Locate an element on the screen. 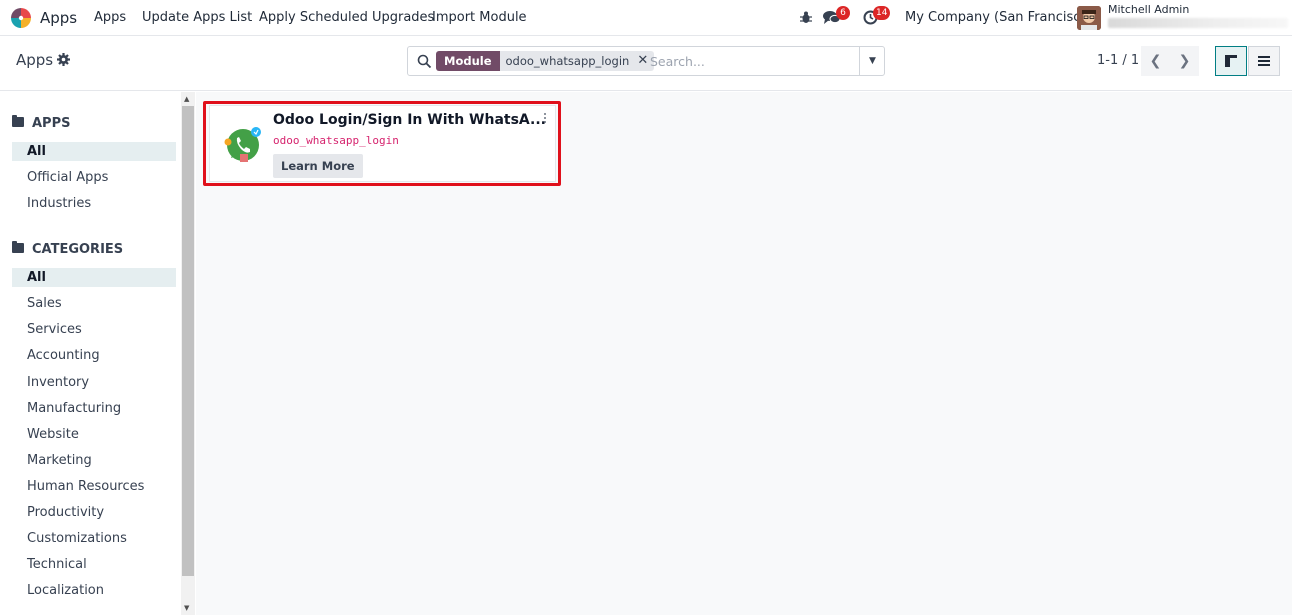 The width and height of the screenshot is (1292, 615). user-avatar is located at coordinates (1089, 18).